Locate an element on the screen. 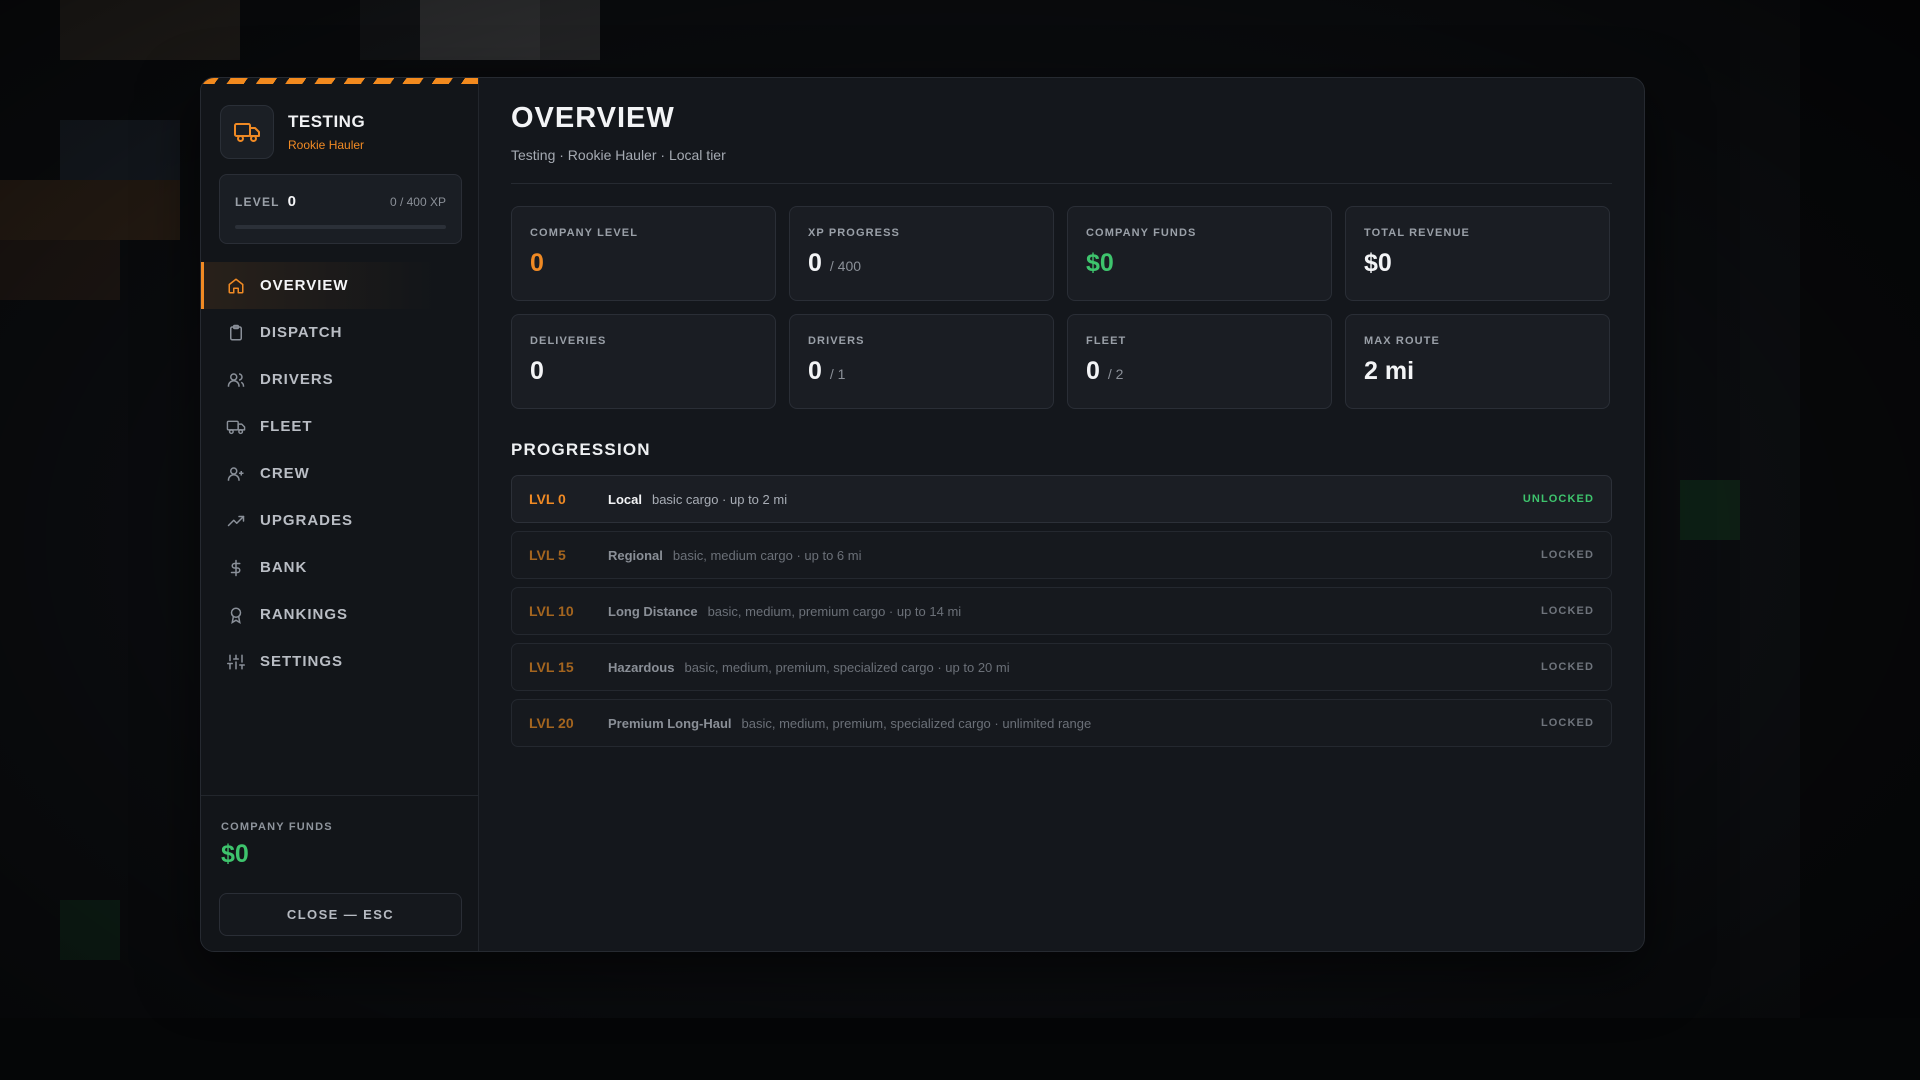 The width and height of the screenshot is (1920, 1080). tier-level: LVL 20 is located at coordinates (551, 723).